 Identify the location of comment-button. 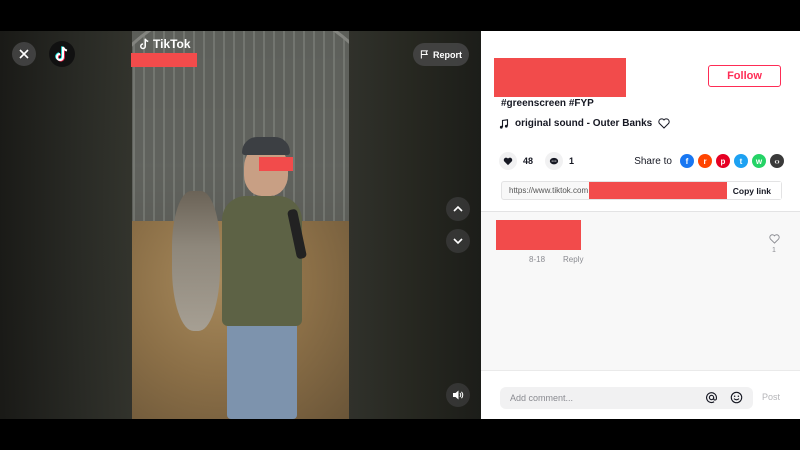
(554, 161).